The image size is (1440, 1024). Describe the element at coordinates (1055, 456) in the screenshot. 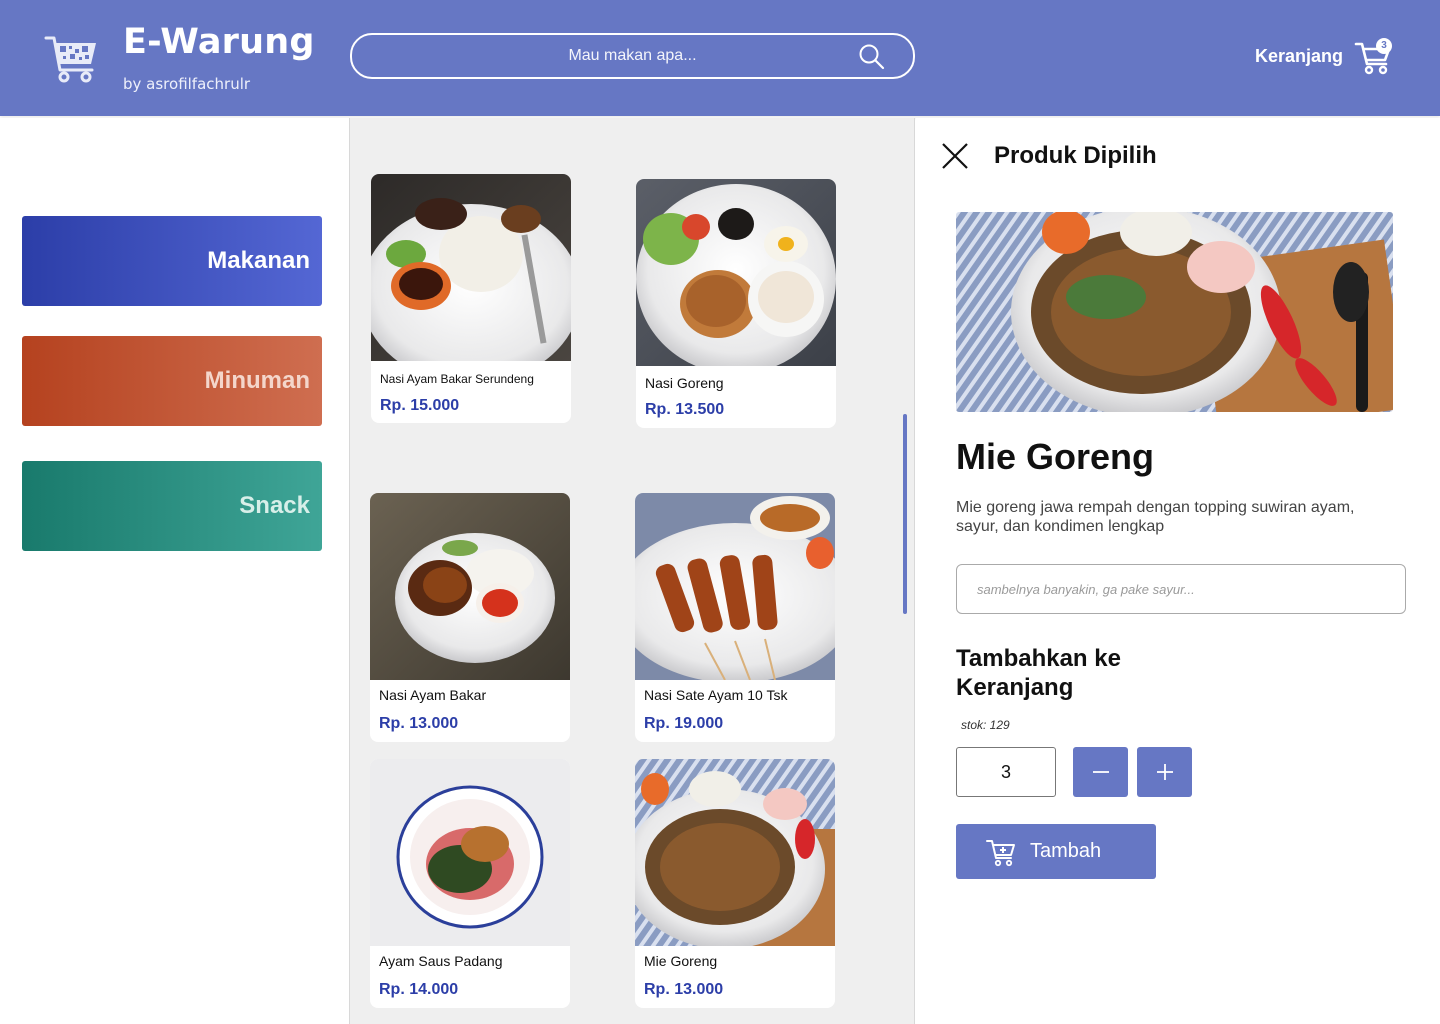

I see `selected-product-name: Mie Goreng` at that location.